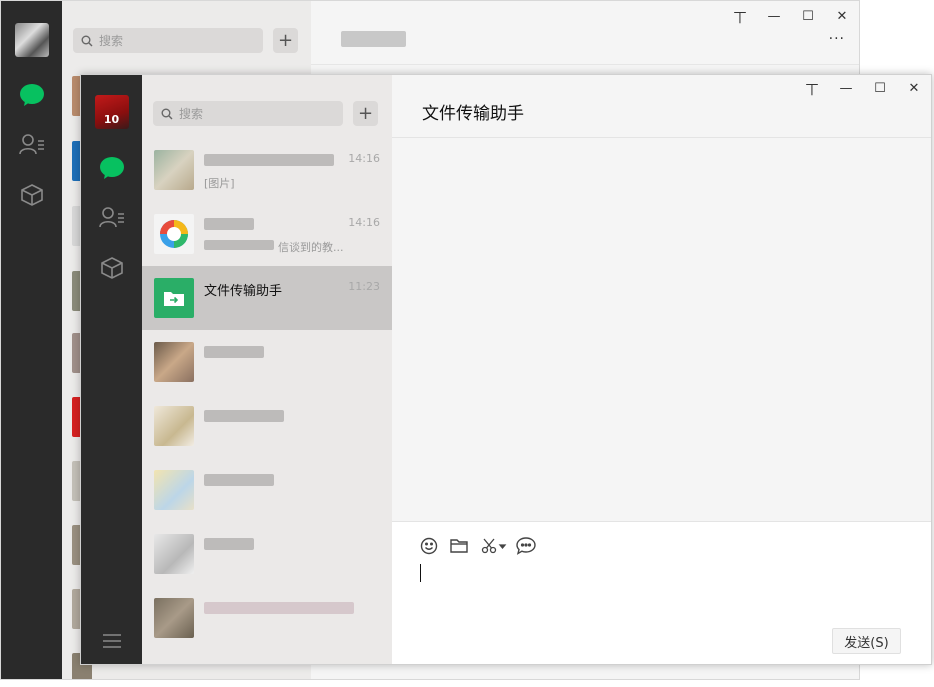 The width and height of the screenshot is (934, 687). I want to click on menu-icon, so click(111, 641).